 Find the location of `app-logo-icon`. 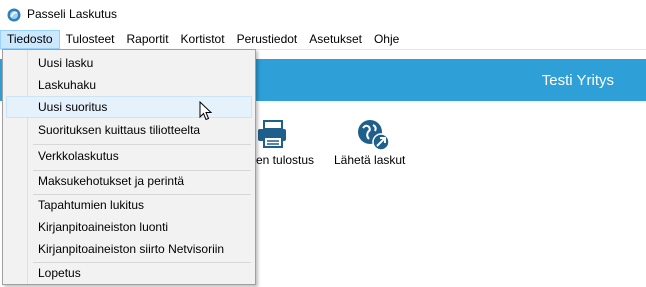

app-logo-icon is located at coordinates (14, 15).